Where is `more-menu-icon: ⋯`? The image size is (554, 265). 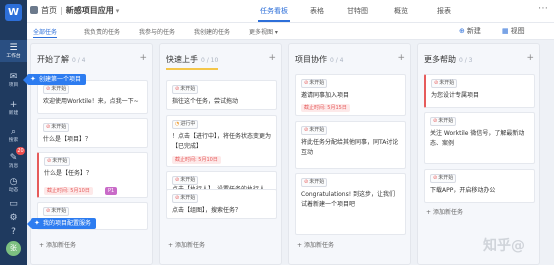
more-menu-icon: ⋯ is located at coordinates (543, 8).